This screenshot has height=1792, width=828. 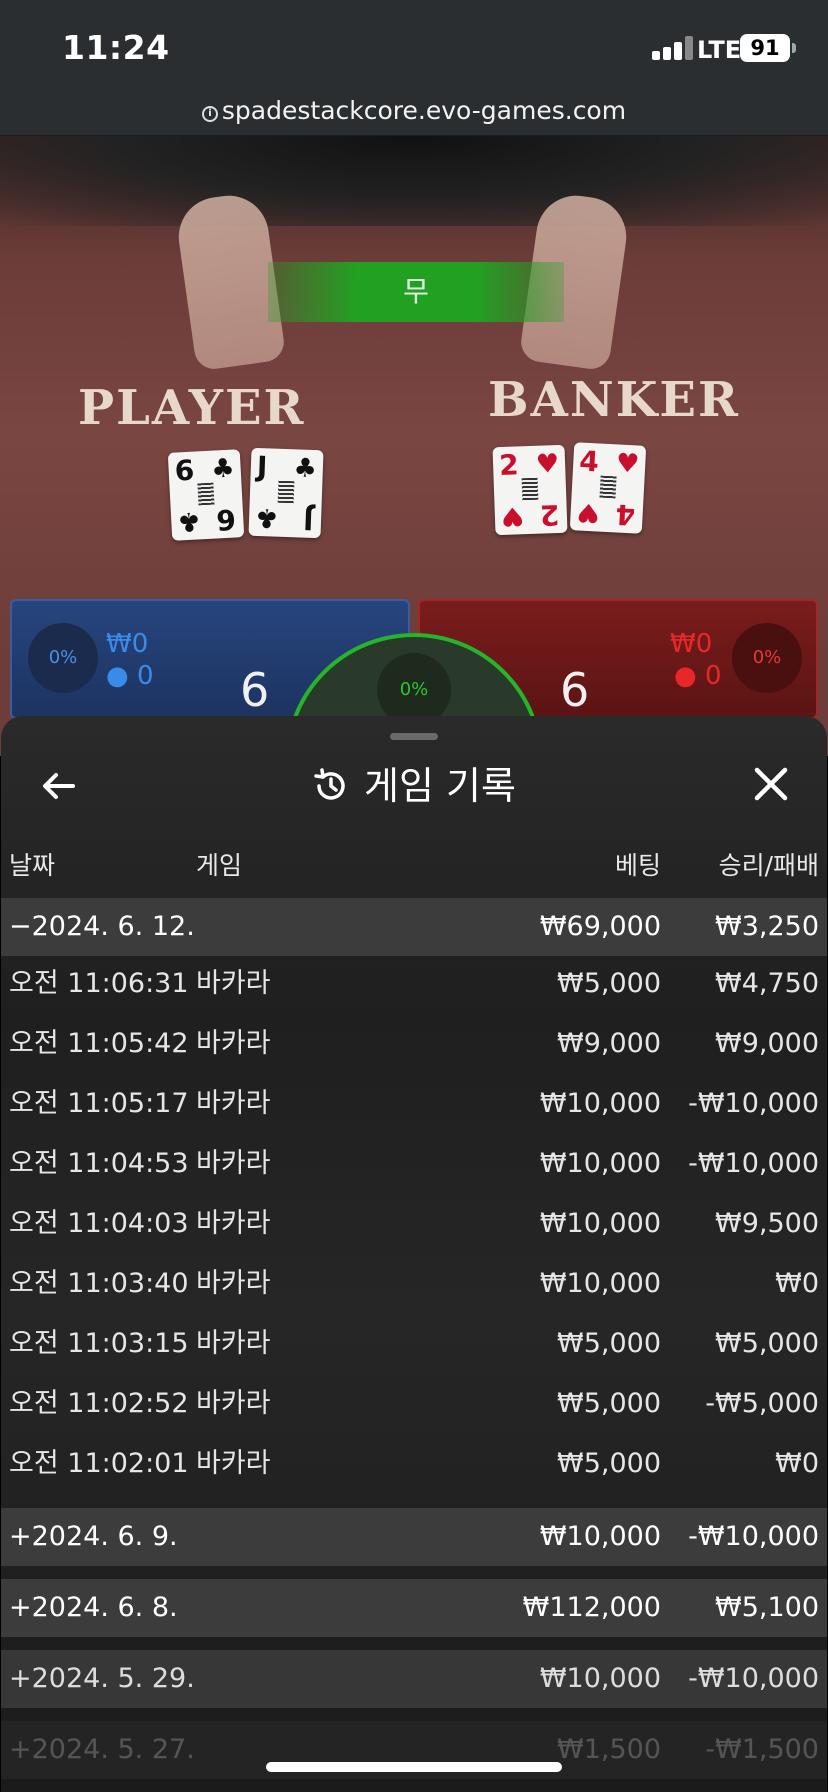 I want to click on col-bet: 베팅, so click(x=637, y=865).